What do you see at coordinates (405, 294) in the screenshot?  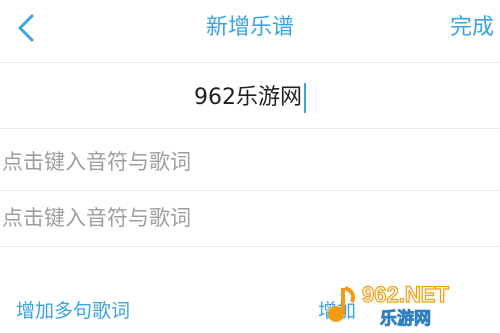 I see `watermark-text-top: 962.NET` at bounding box center [405, 294].